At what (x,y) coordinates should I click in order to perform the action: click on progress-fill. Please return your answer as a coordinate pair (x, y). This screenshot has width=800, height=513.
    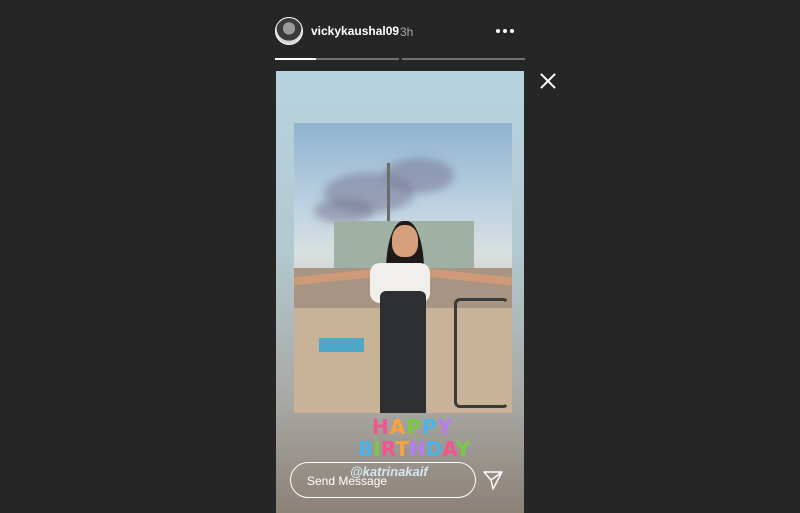
    Looking at the image, I should click on (295, 59).